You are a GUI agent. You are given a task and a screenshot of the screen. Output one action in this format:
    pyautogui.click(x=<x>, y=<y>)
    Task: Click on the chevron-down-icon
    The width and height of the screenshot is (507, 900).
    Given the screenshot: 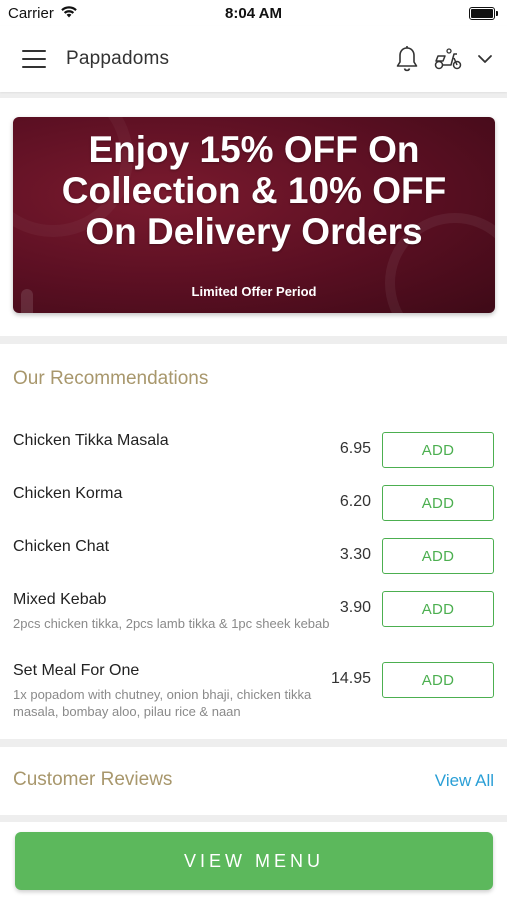 What is the action you would take?
    pyautogui.click(x=485, y=59)
    